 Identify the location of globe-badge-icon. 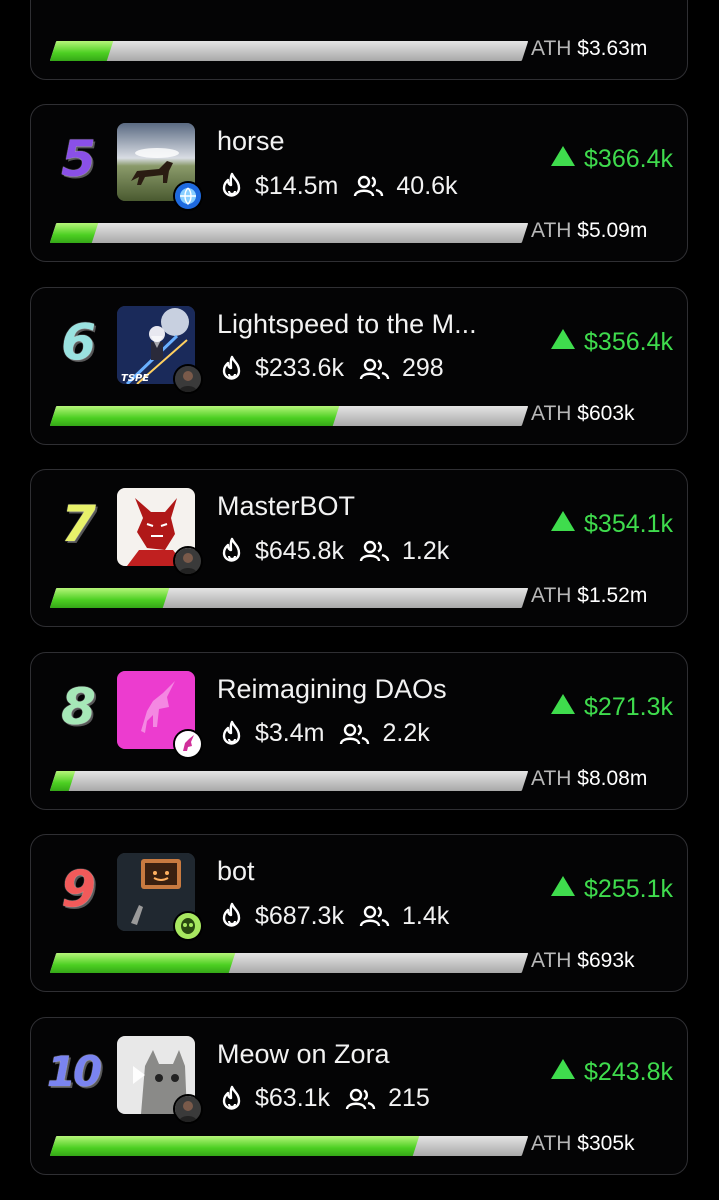
(188, 196).